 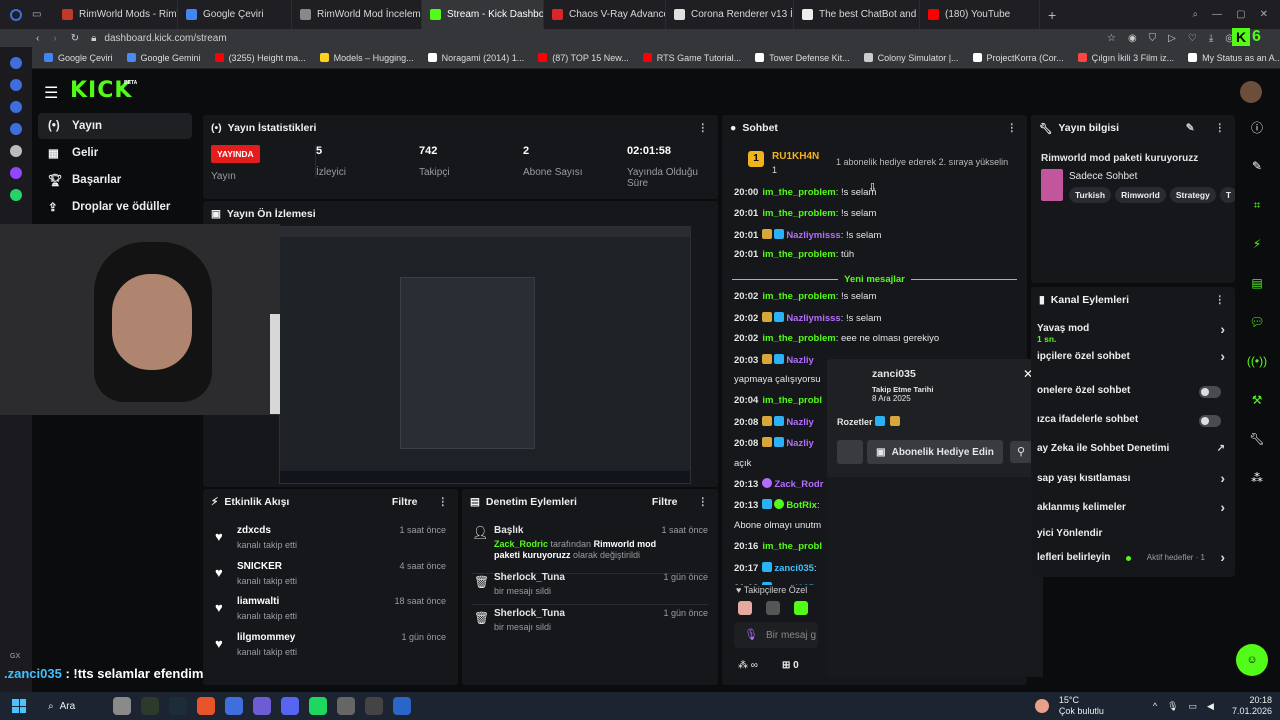 I want to click on support-icon: ☺, so click(x=1252, y=660).